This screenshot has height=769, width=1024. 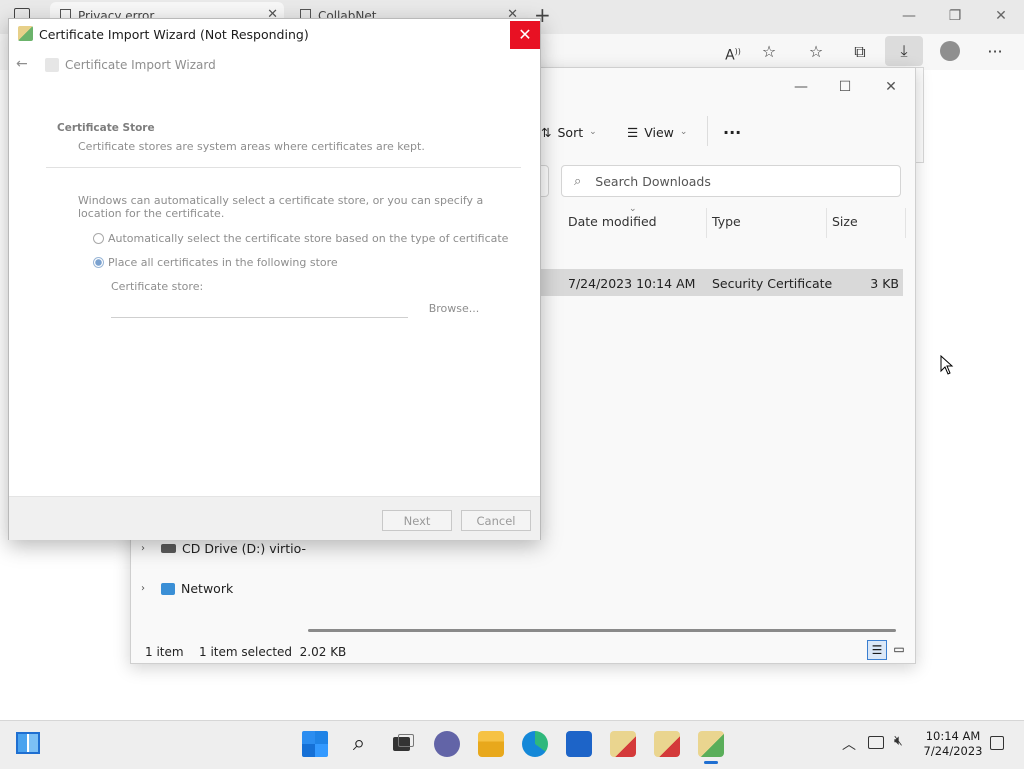 What do you see at coordinates (816, 52) in the screenshot?
I see `favorites-icon: ☆` at bounding box center [816, 52].